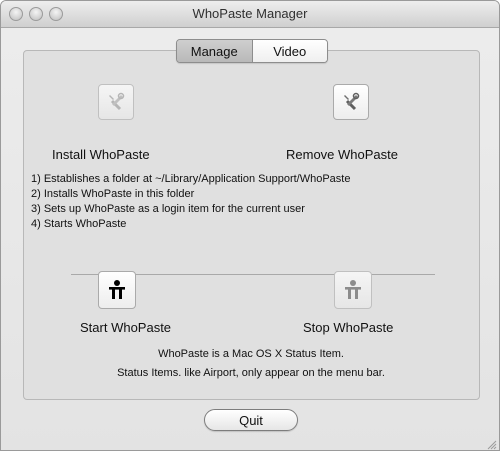  I want to click on window-title: WhoPaste Manager, so click(250, 13).